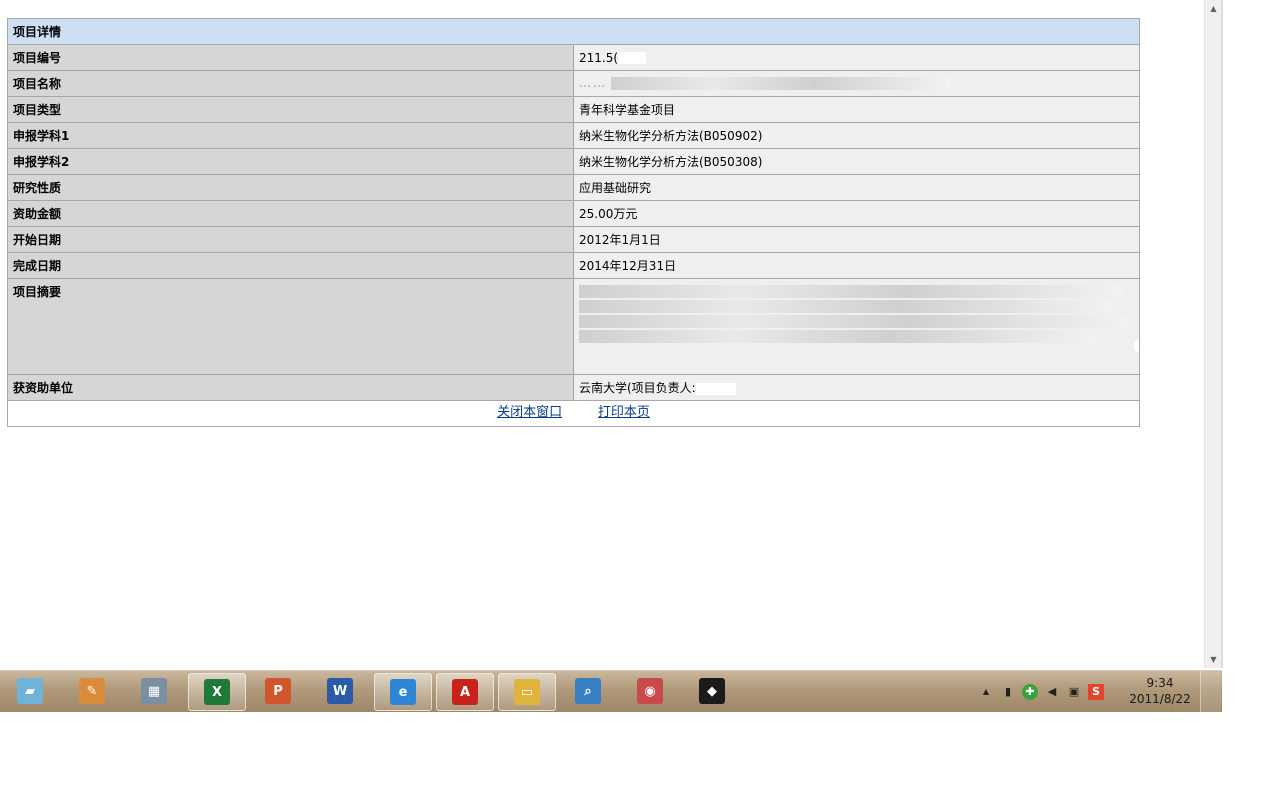 The height and width of the screenshot is (800, 1280). I want to click on network-icon: ▣, so click(1074, 692).